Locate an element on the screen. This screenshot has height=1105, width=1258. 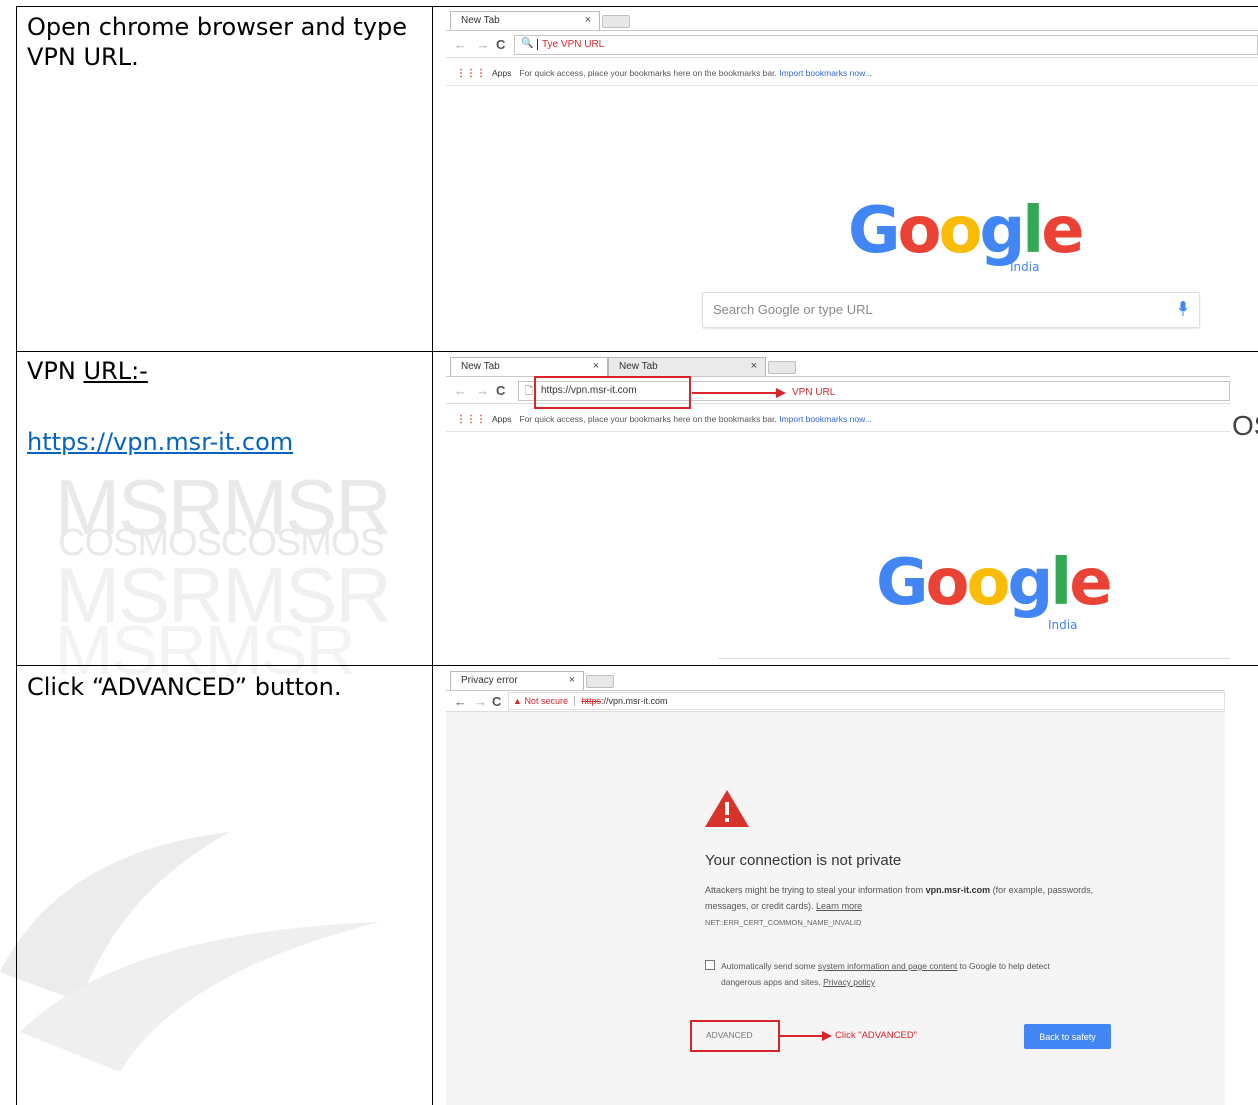
table-border-top is located at coordinates (637, 6).